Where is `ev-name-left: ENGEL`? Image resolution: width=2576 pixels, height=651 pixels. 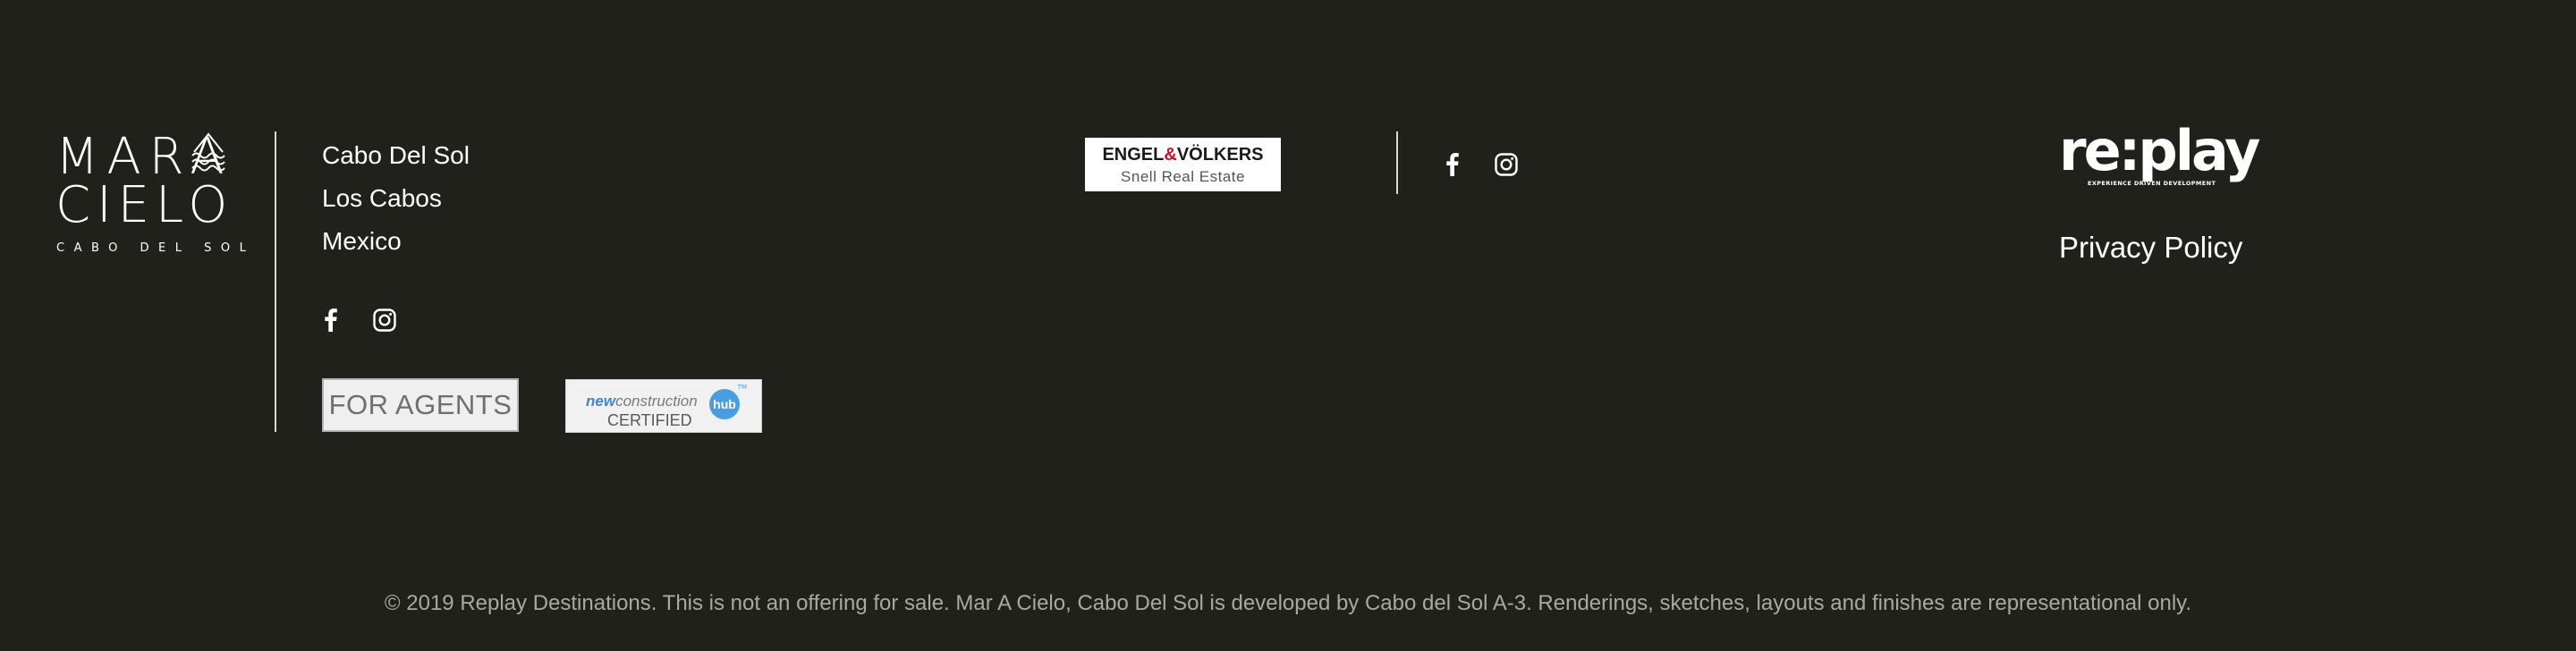
ev-name-left: ENGEL is located at coordinates (1133, 155).